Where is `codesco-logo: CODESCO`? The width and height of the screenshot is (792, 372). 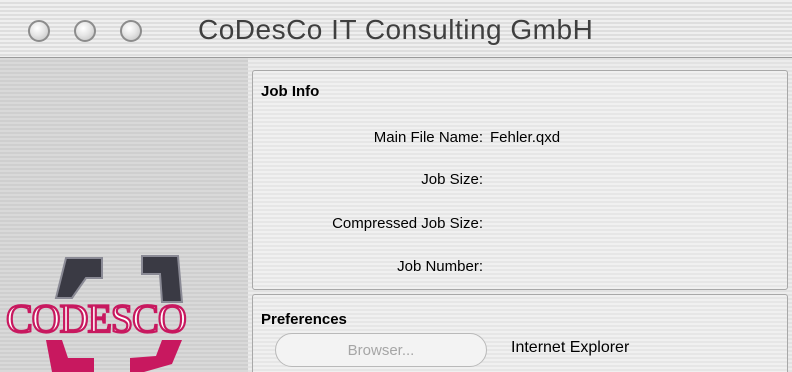 codesco-logo: CODESCO is located at coordinates (97, 313).